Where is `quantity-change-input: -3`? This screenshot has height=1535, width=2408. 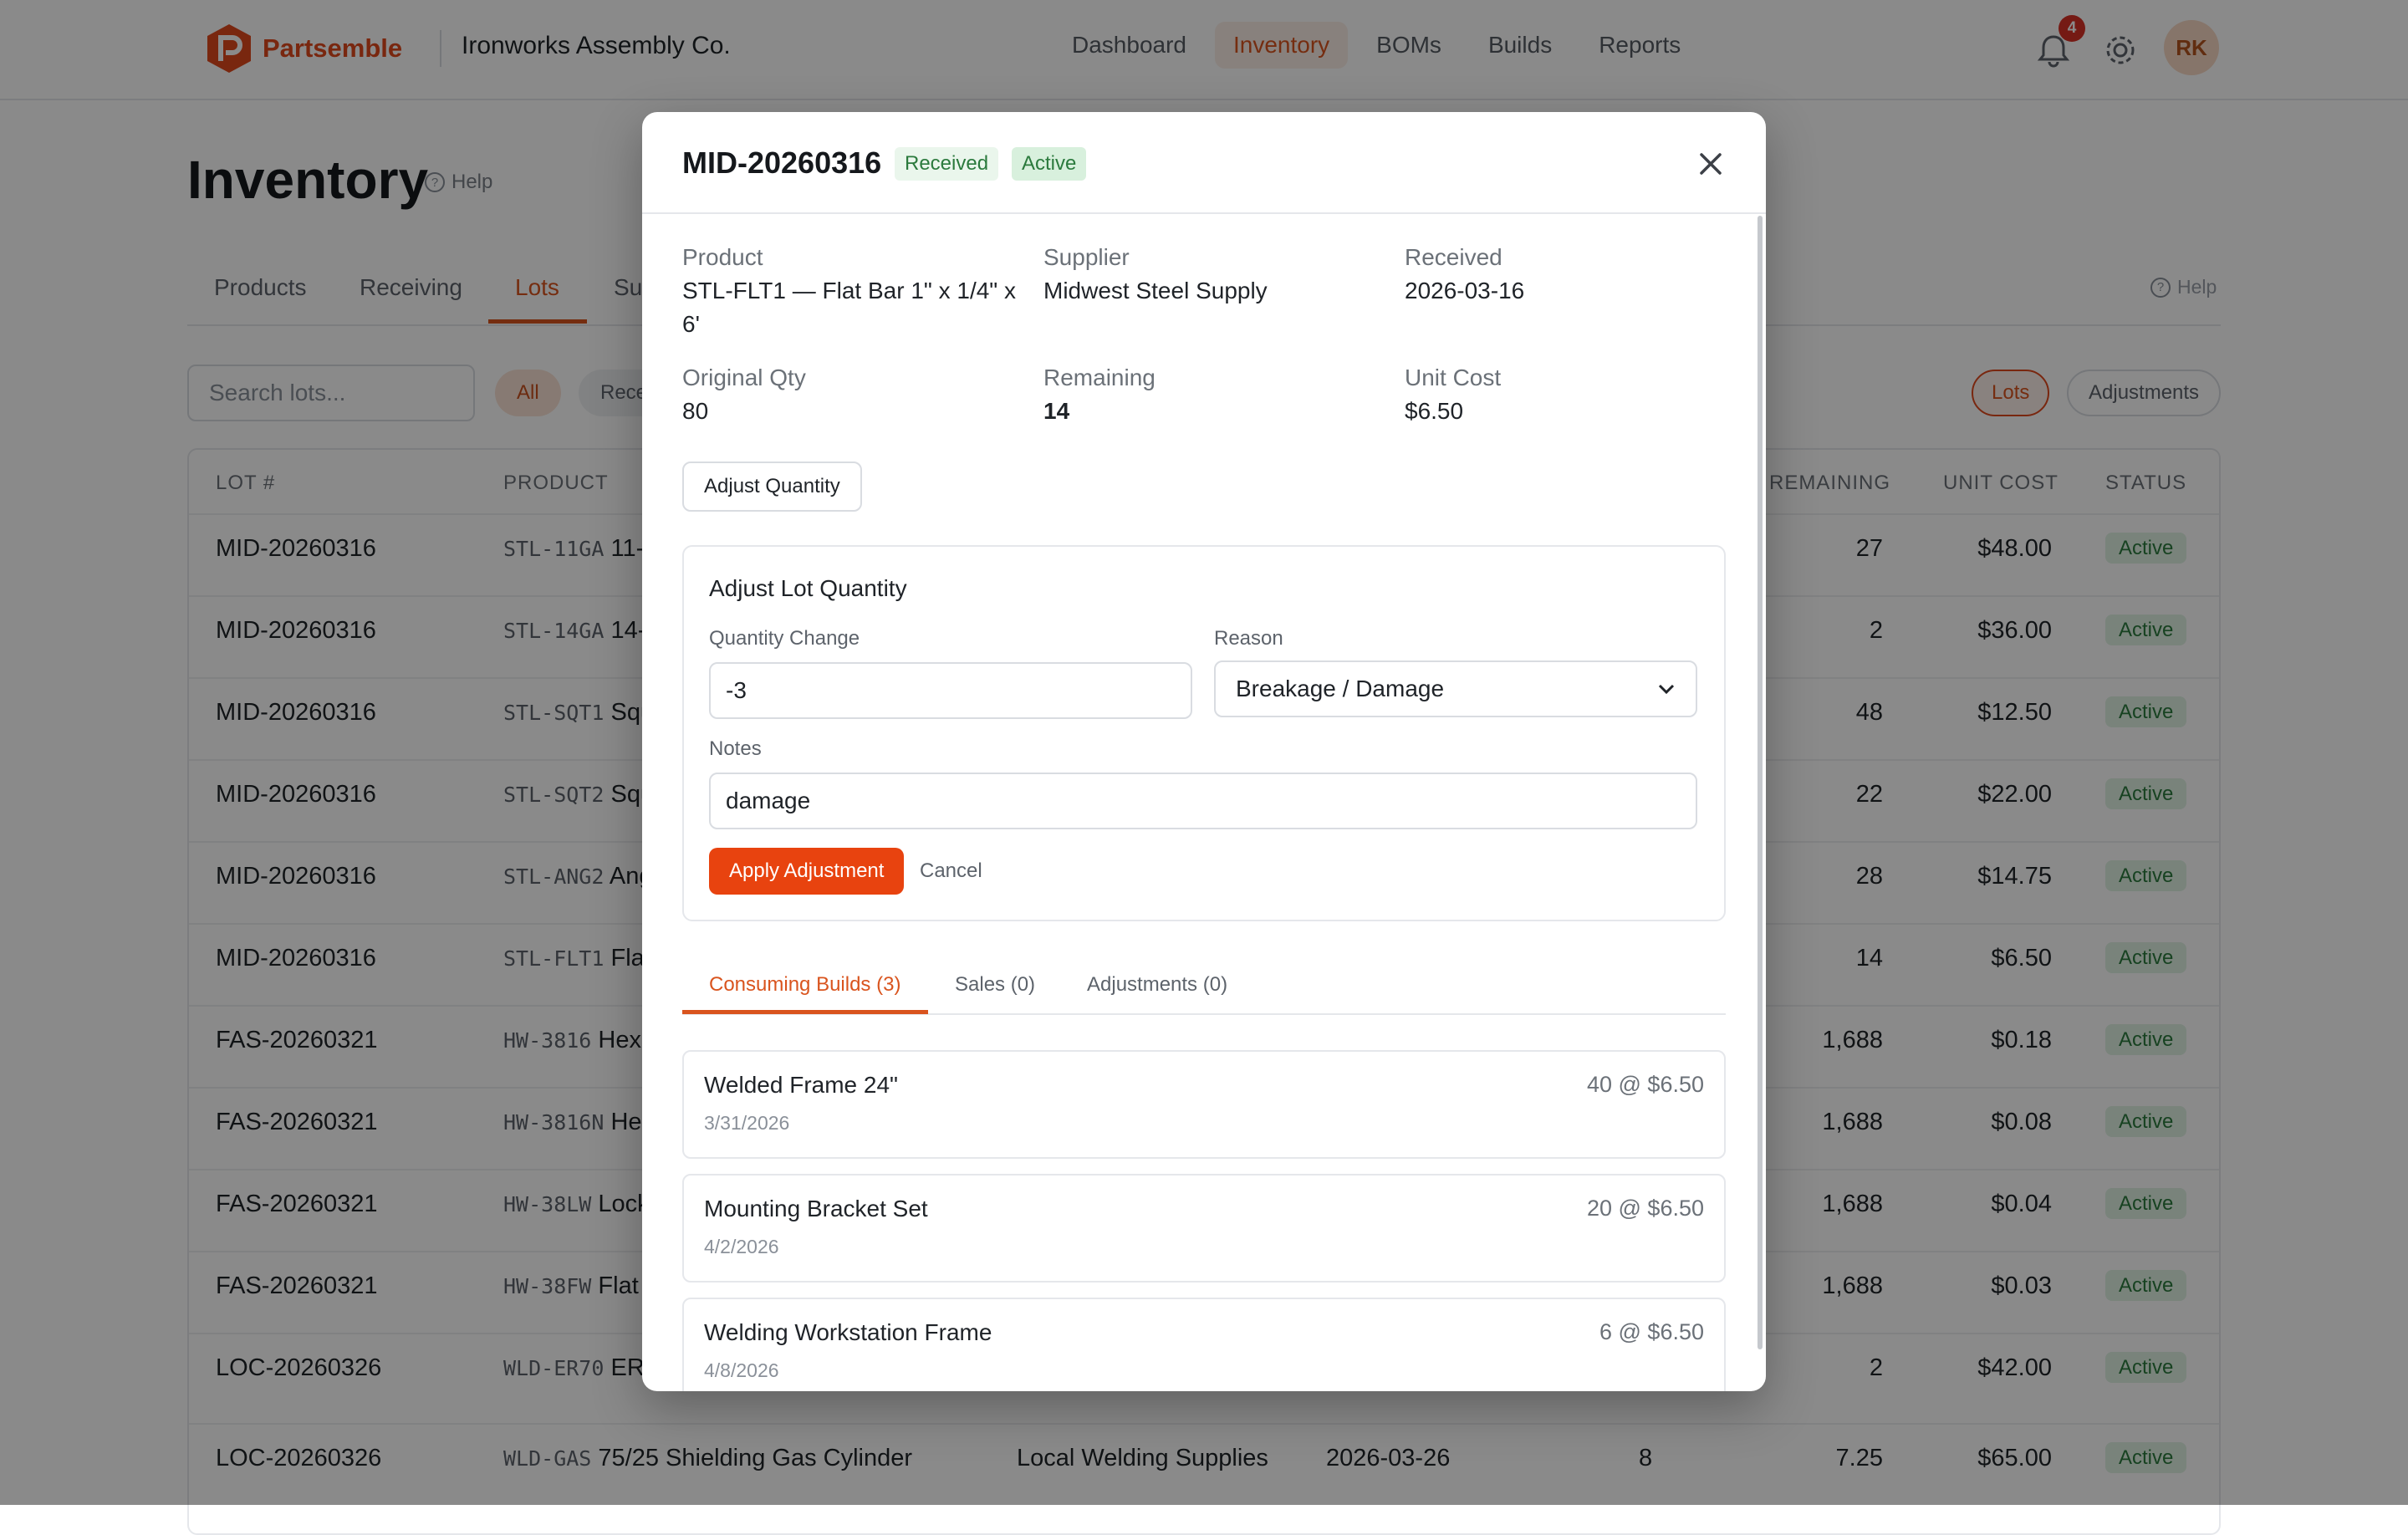
quantity-change-input: -3 is located at coordinates (951, 690).